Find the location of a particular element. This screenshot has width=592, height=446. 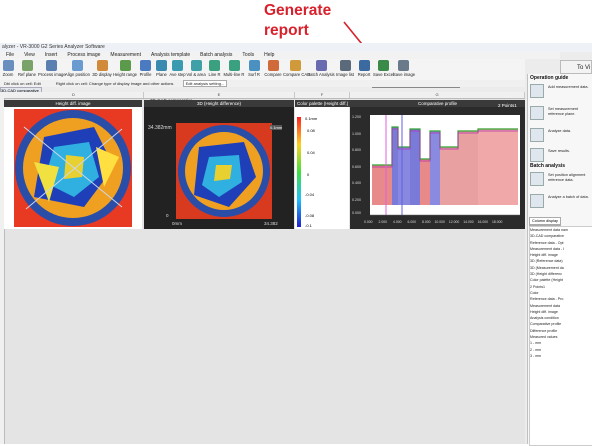

tab-column-display: Column display is located at coordinates (545, 221).